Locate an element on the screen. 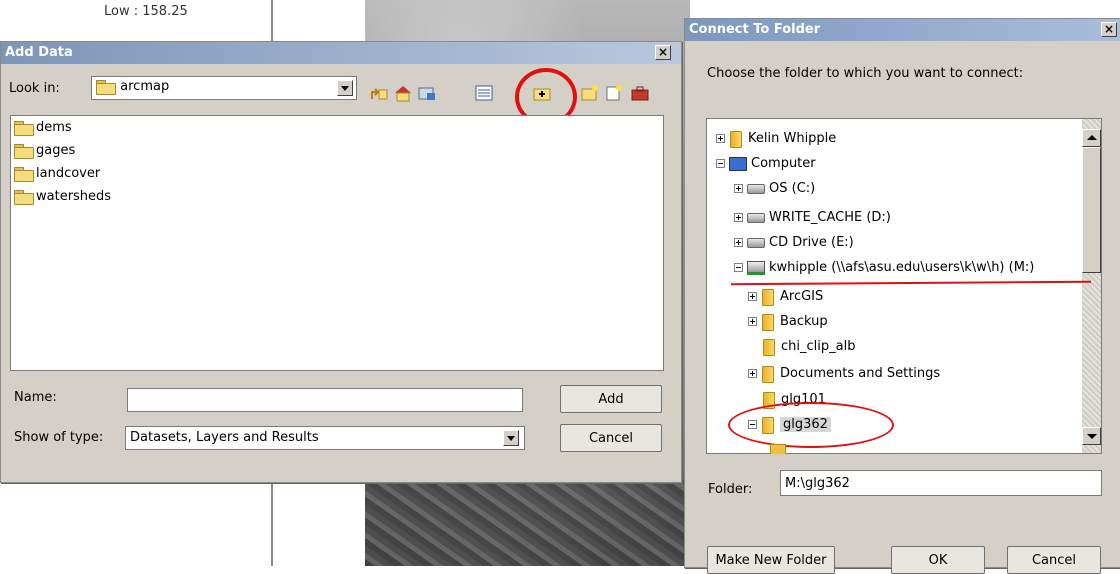 The height and width of the screenshot is (574, 1120). tree-item-backup: Backup is located at coordinates (788, 322).